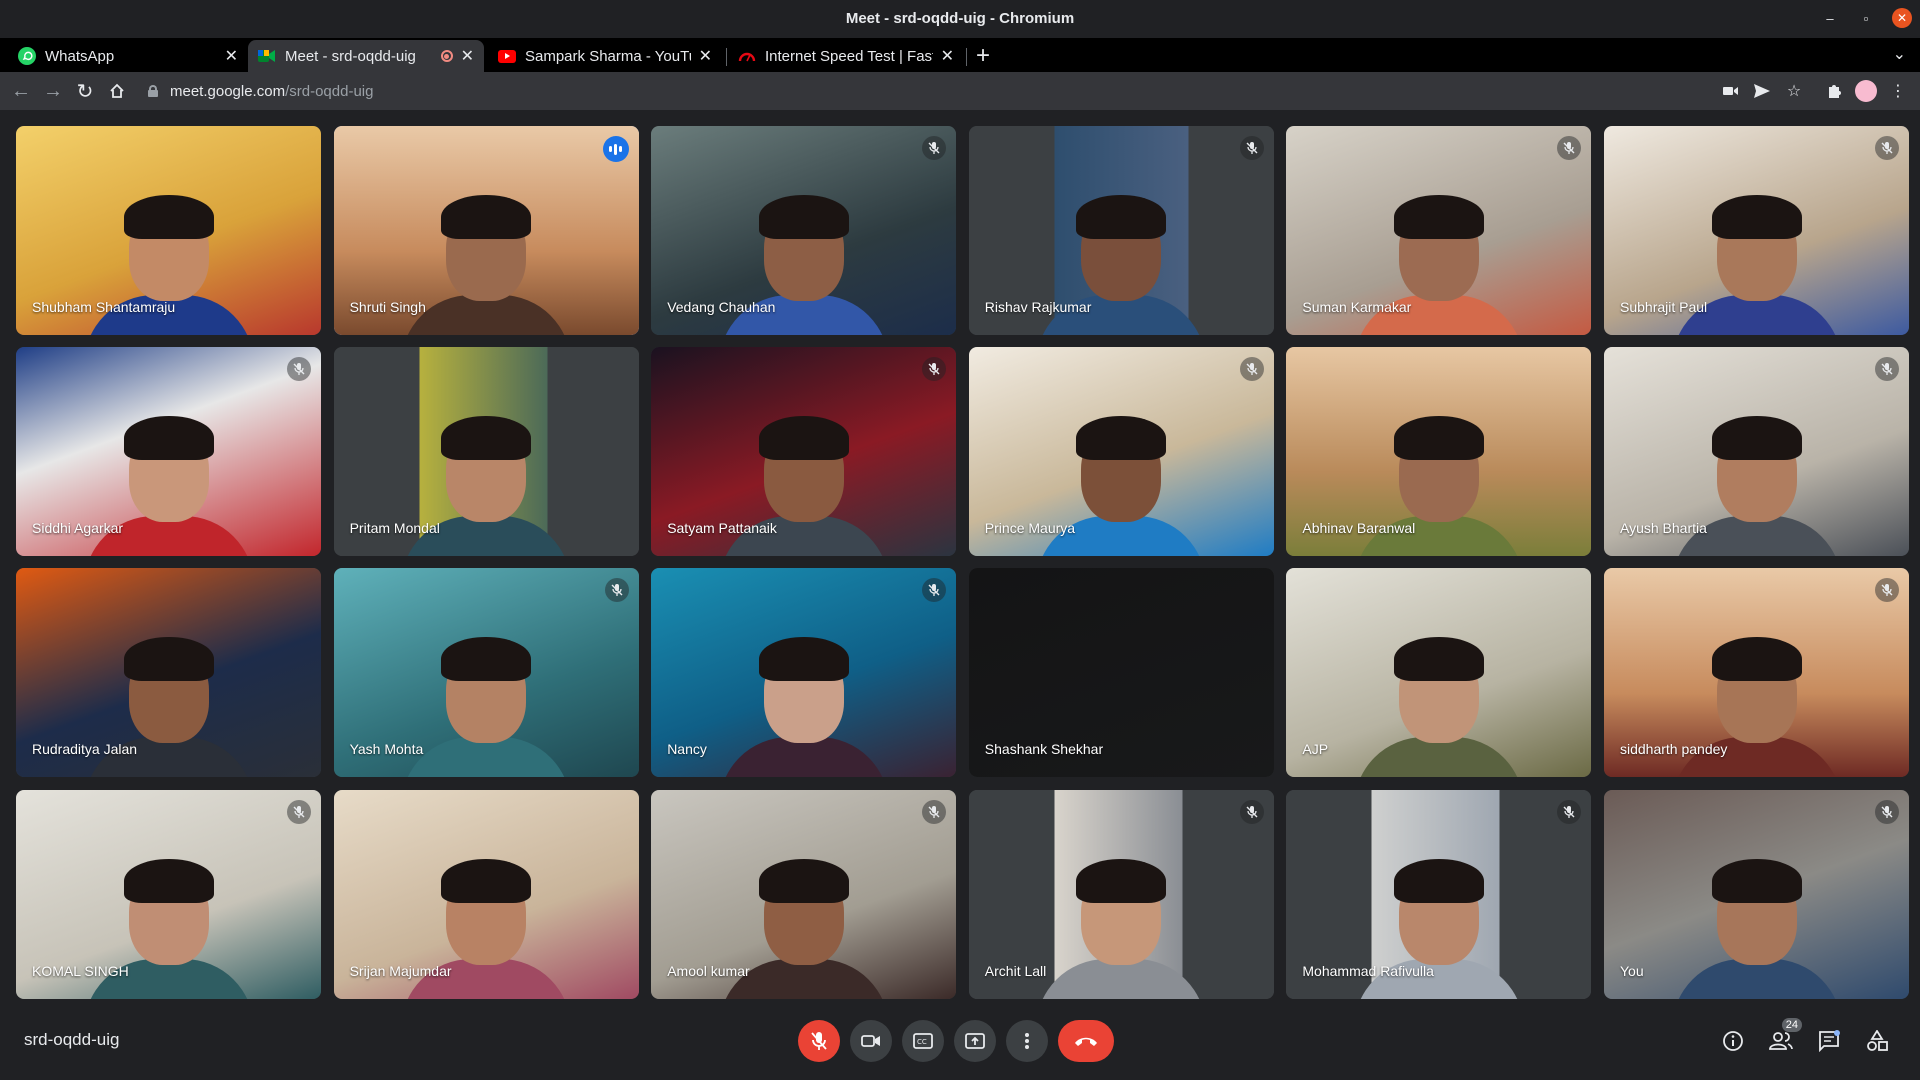  Describe the element at coordinates (1902, 18) in the screenshot. I see `close-window-icon: ✕` at that location.